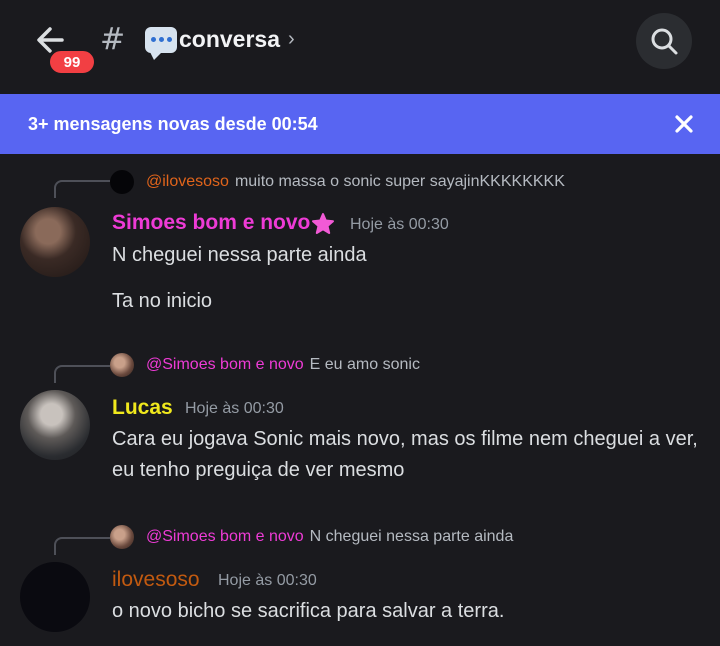 This screenshot has height=646, width=720. Describe the element at coordinates (187, 181) in the screenshot. I see `reply-author: @ilovesoso` at that location.